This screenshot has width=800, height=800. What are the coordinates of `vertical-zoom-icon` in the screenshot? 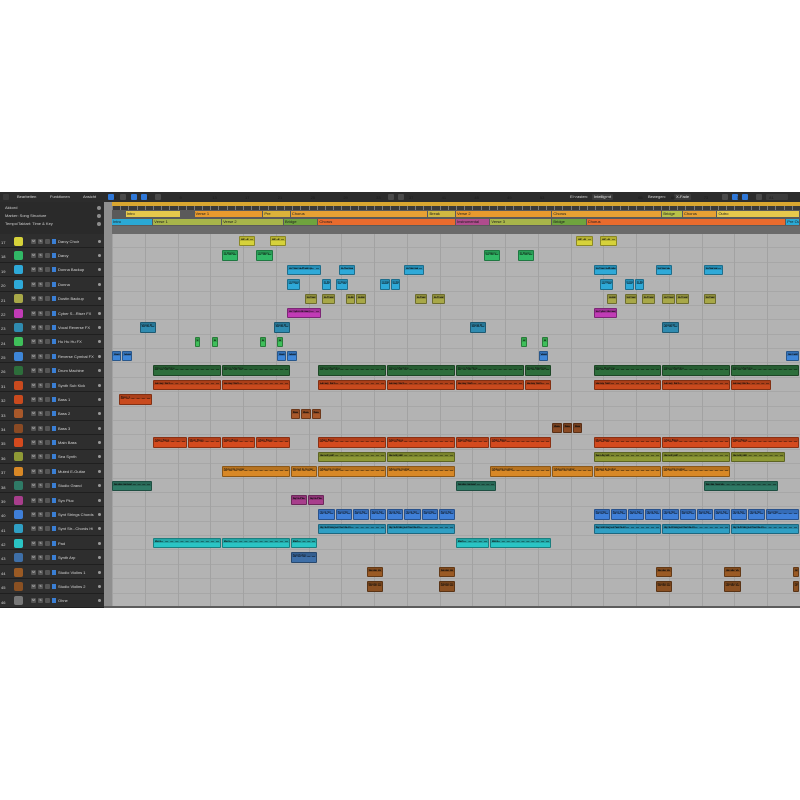 It's located at (759, 197).